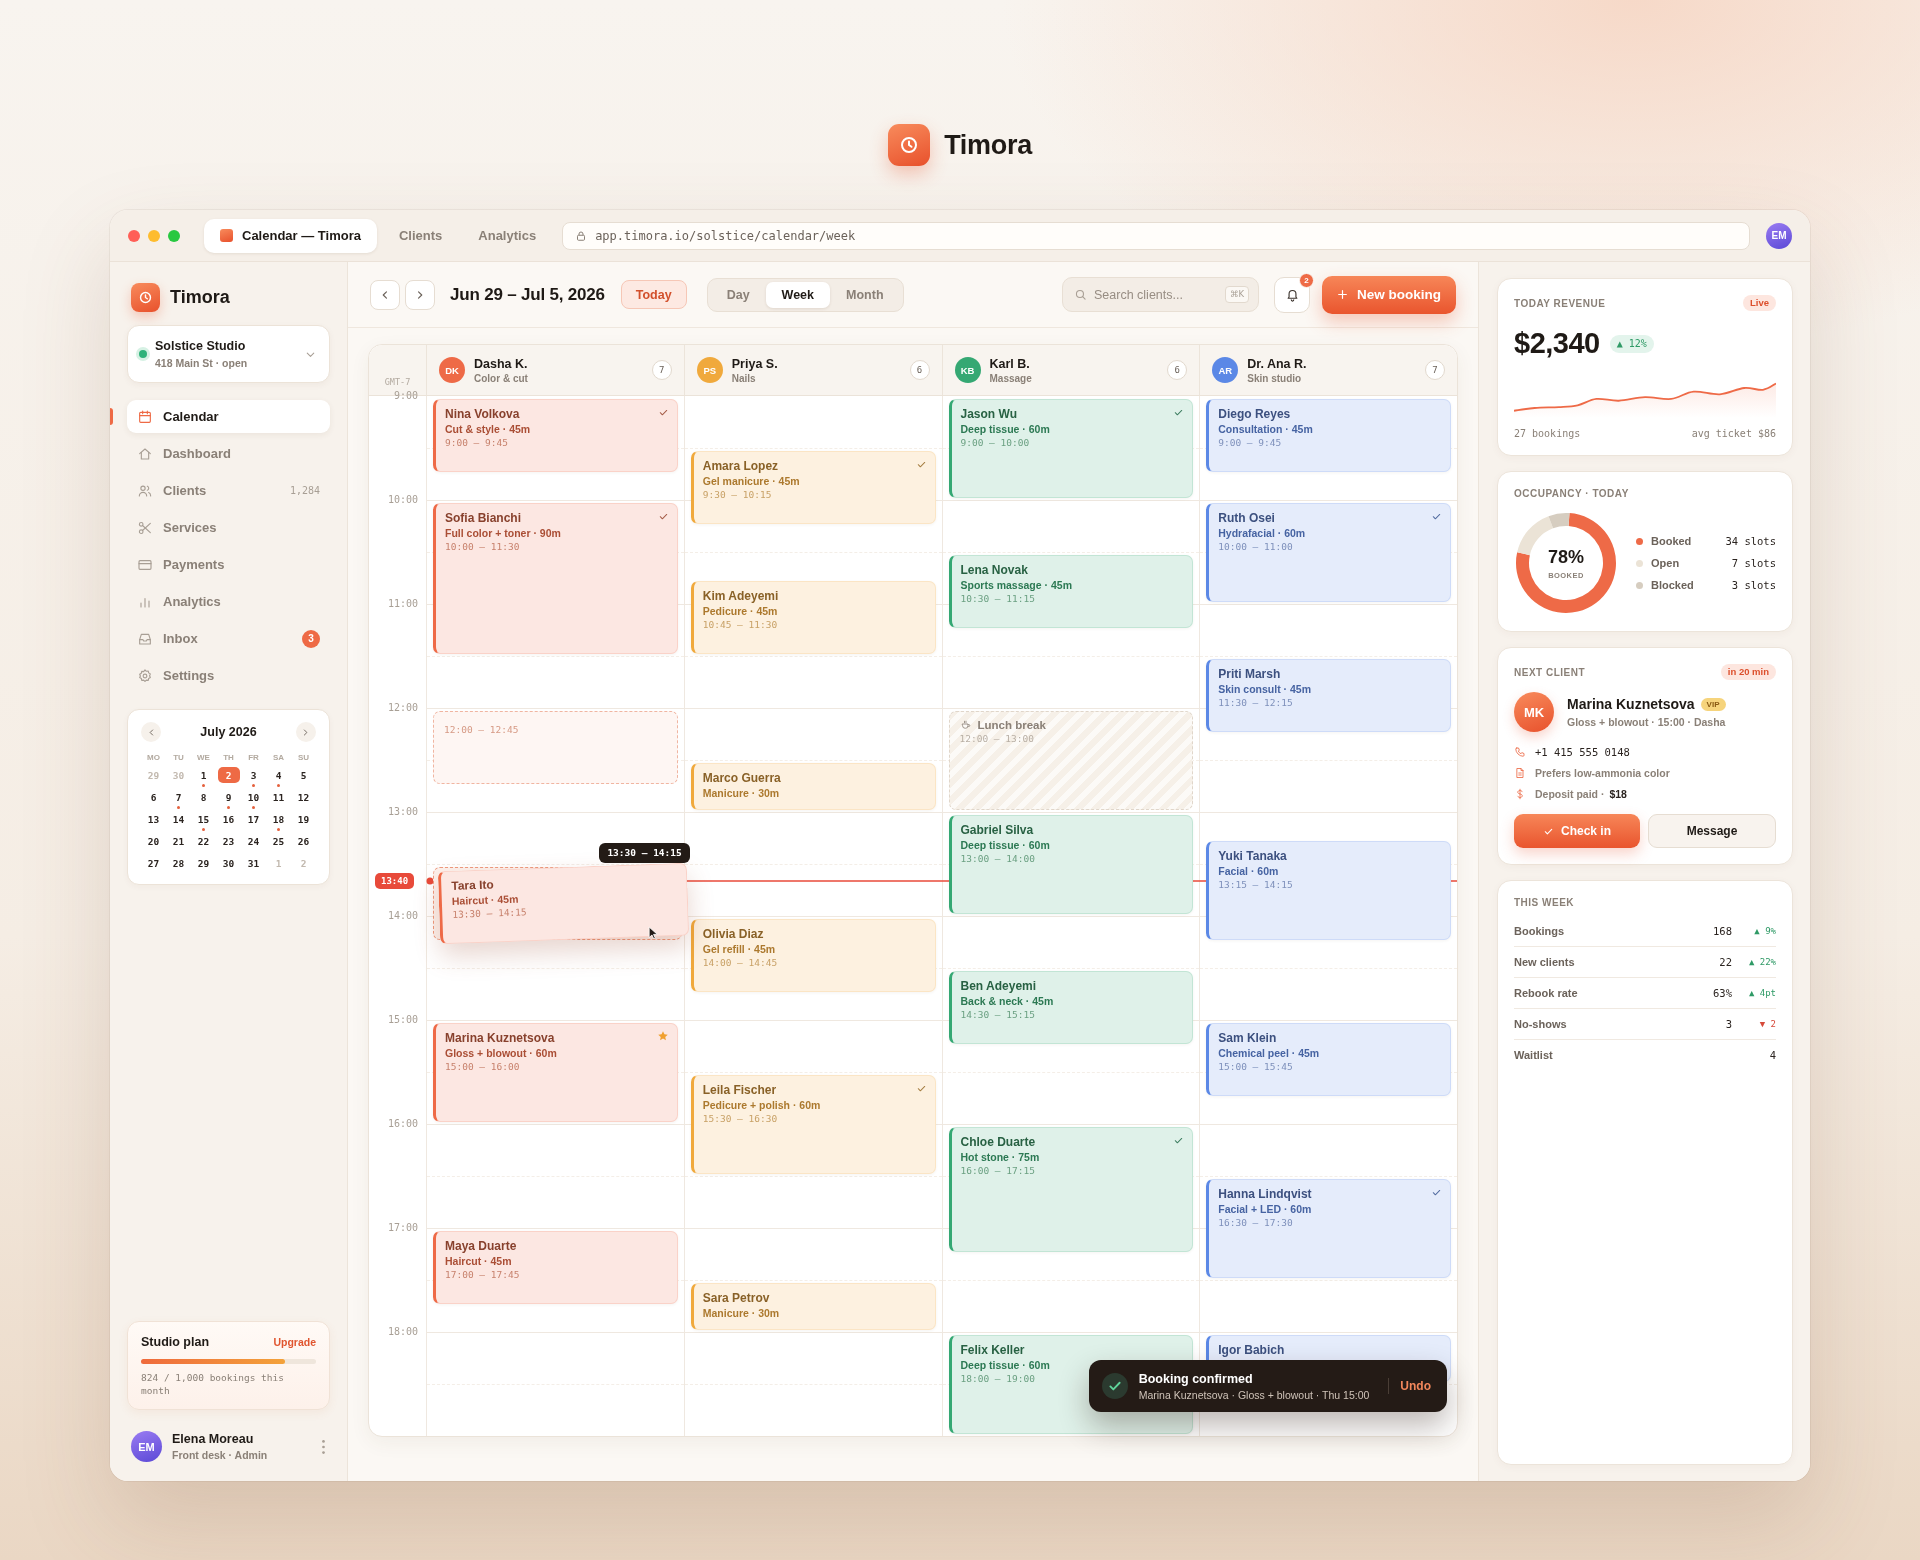  Describe the element at coordinates (709, 370) in the screenshot. I see `staff-avatar: PS` at that location.